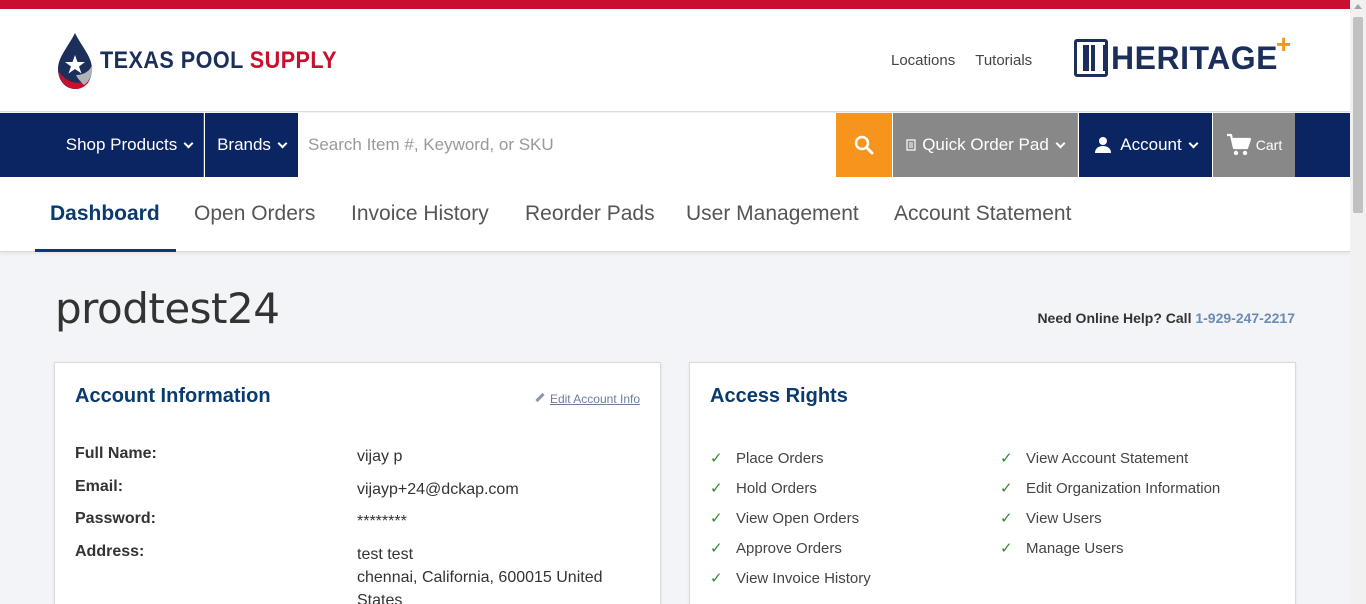 The width and height of the screenshot is (1366, 604). Describe the element at coordinates (1151, 144) in the screenshot. I see `account-label: Account` at that location.